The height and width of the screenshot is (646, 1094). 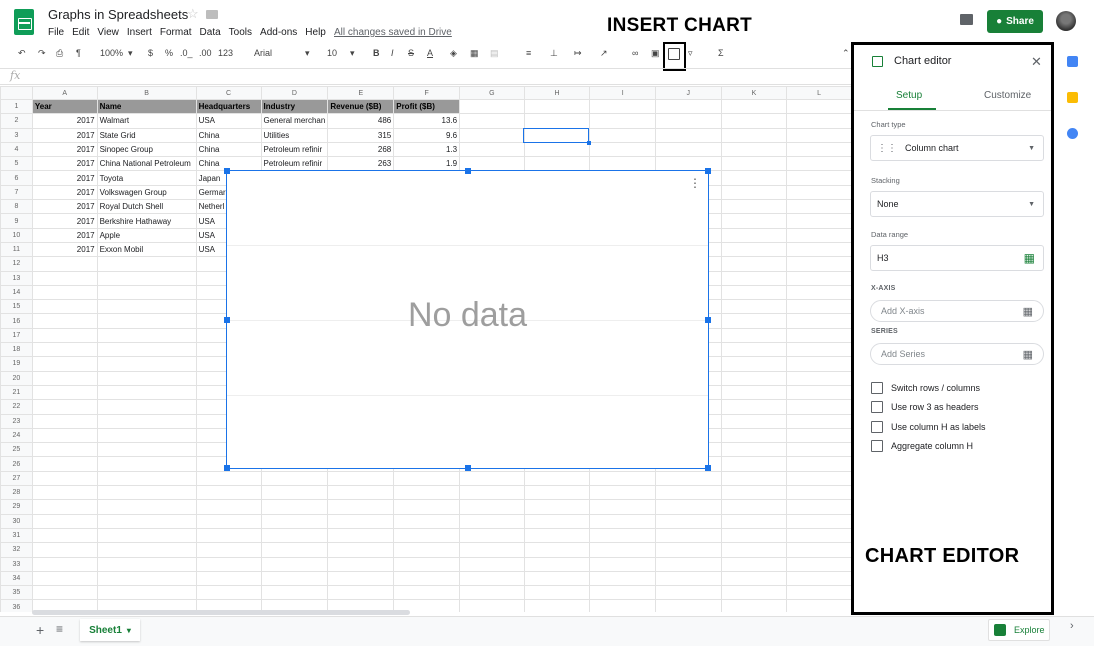 What do you see at coordinates (139, 32) in the screenshot?
I see `menu-insert: Insert` at bounding box center [139, 32].